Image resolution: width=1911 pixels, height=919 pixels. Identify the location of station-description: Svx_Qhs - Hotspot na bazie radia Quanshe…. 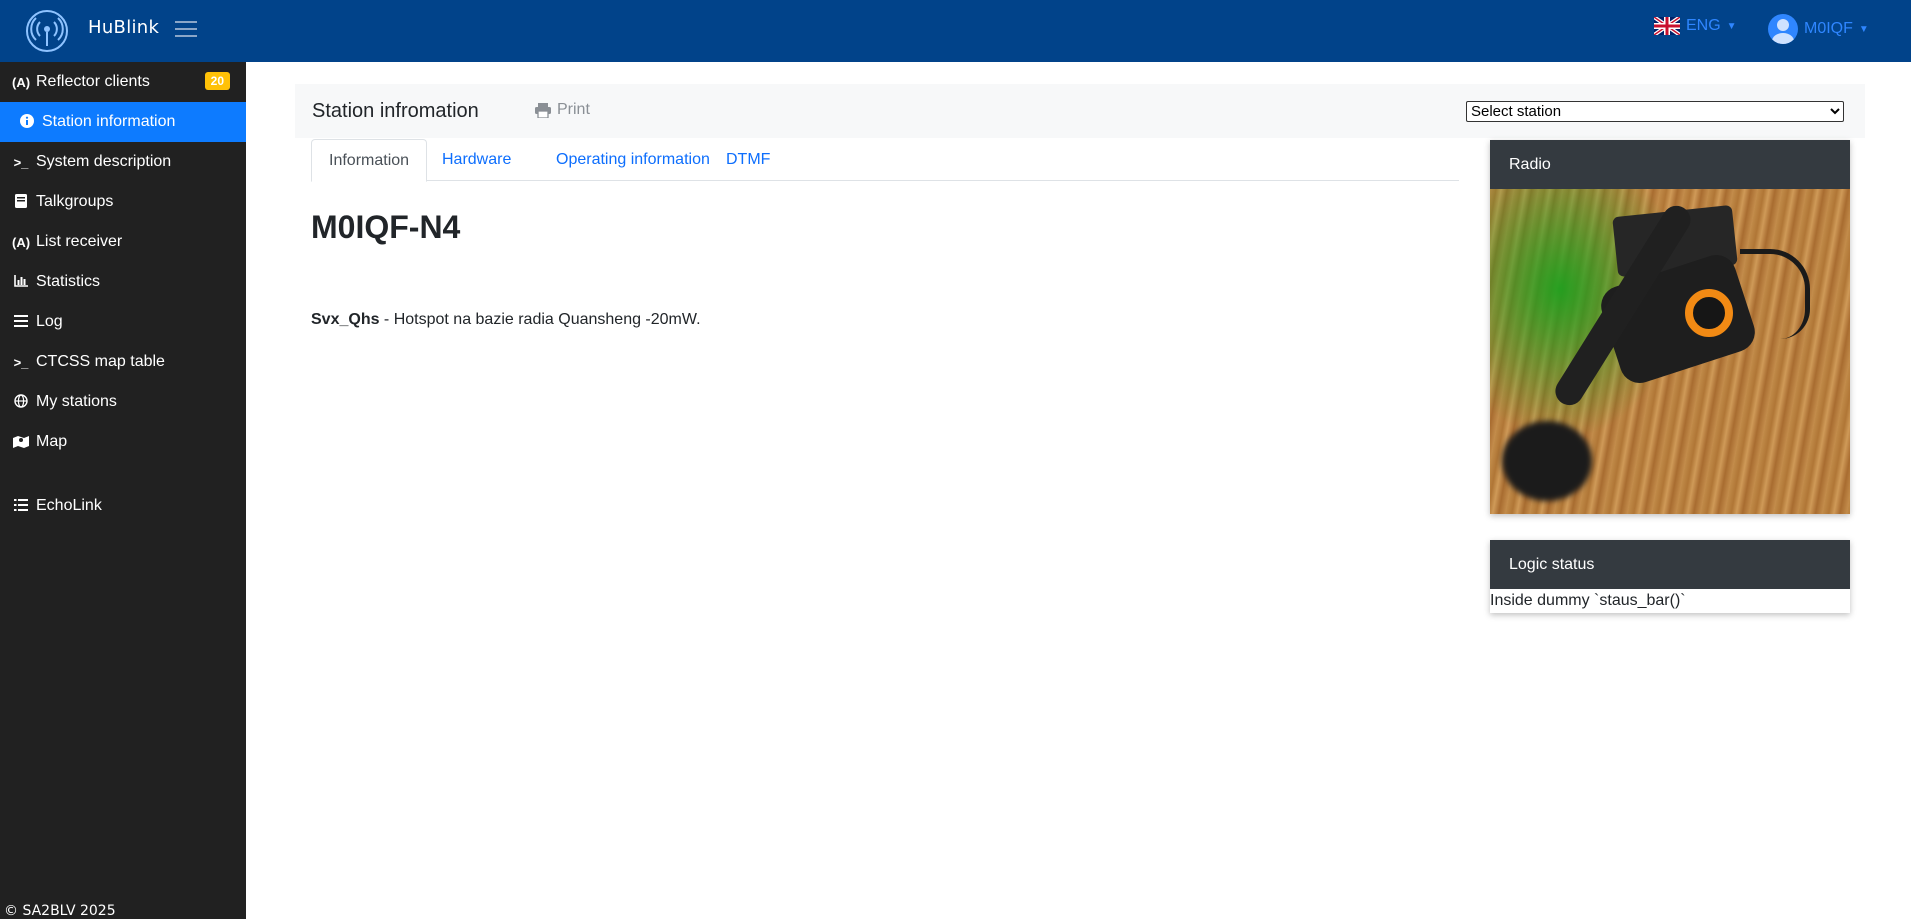
(506, 320).